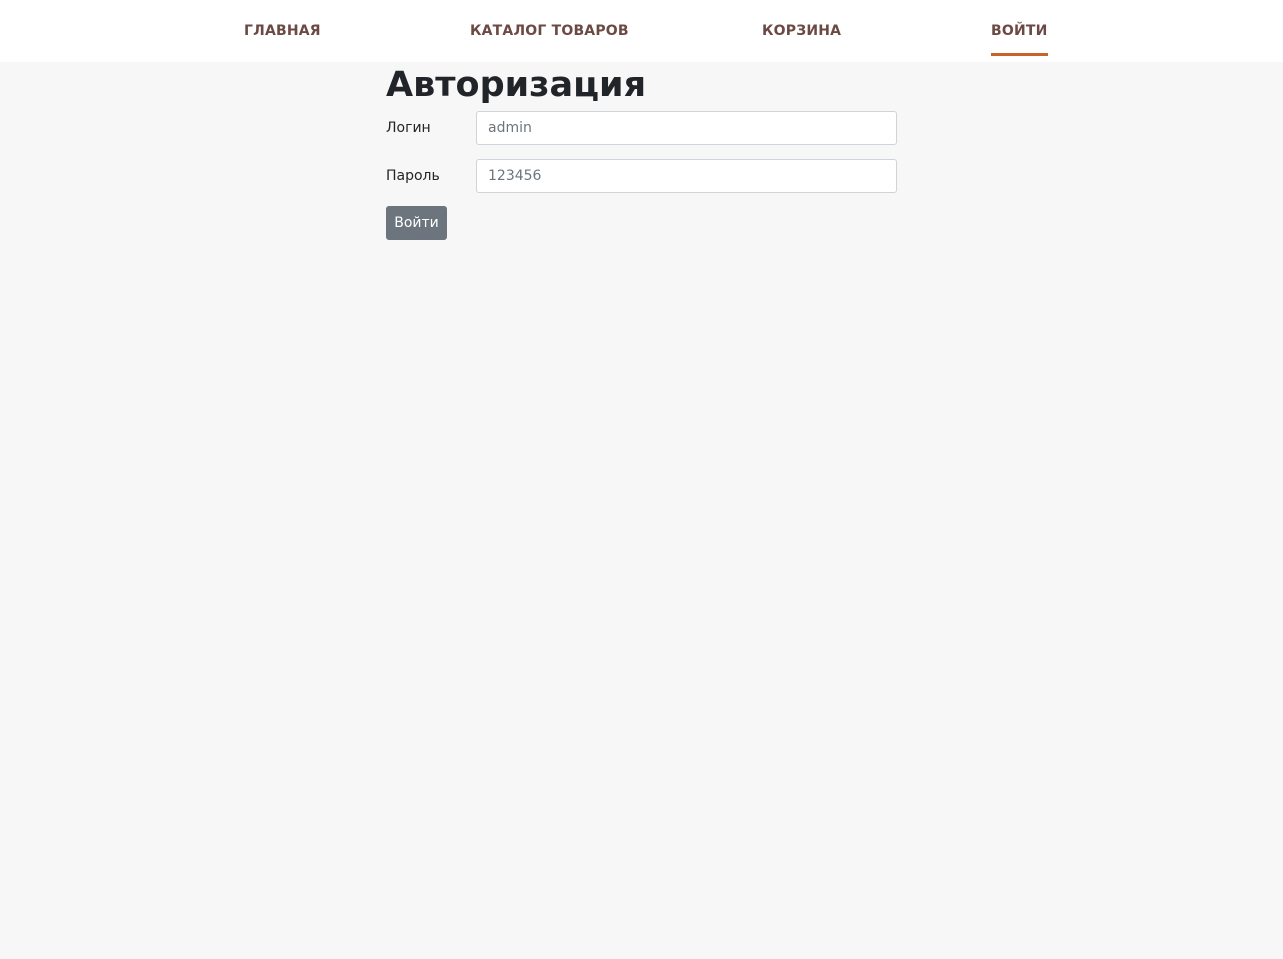 Image resolution: width=1283 pixels, height=959 pixels. Describe the element at coordinates (801, 39) in the screenshot. I see `nav-item-cart: КОРЗИНА` at that location.